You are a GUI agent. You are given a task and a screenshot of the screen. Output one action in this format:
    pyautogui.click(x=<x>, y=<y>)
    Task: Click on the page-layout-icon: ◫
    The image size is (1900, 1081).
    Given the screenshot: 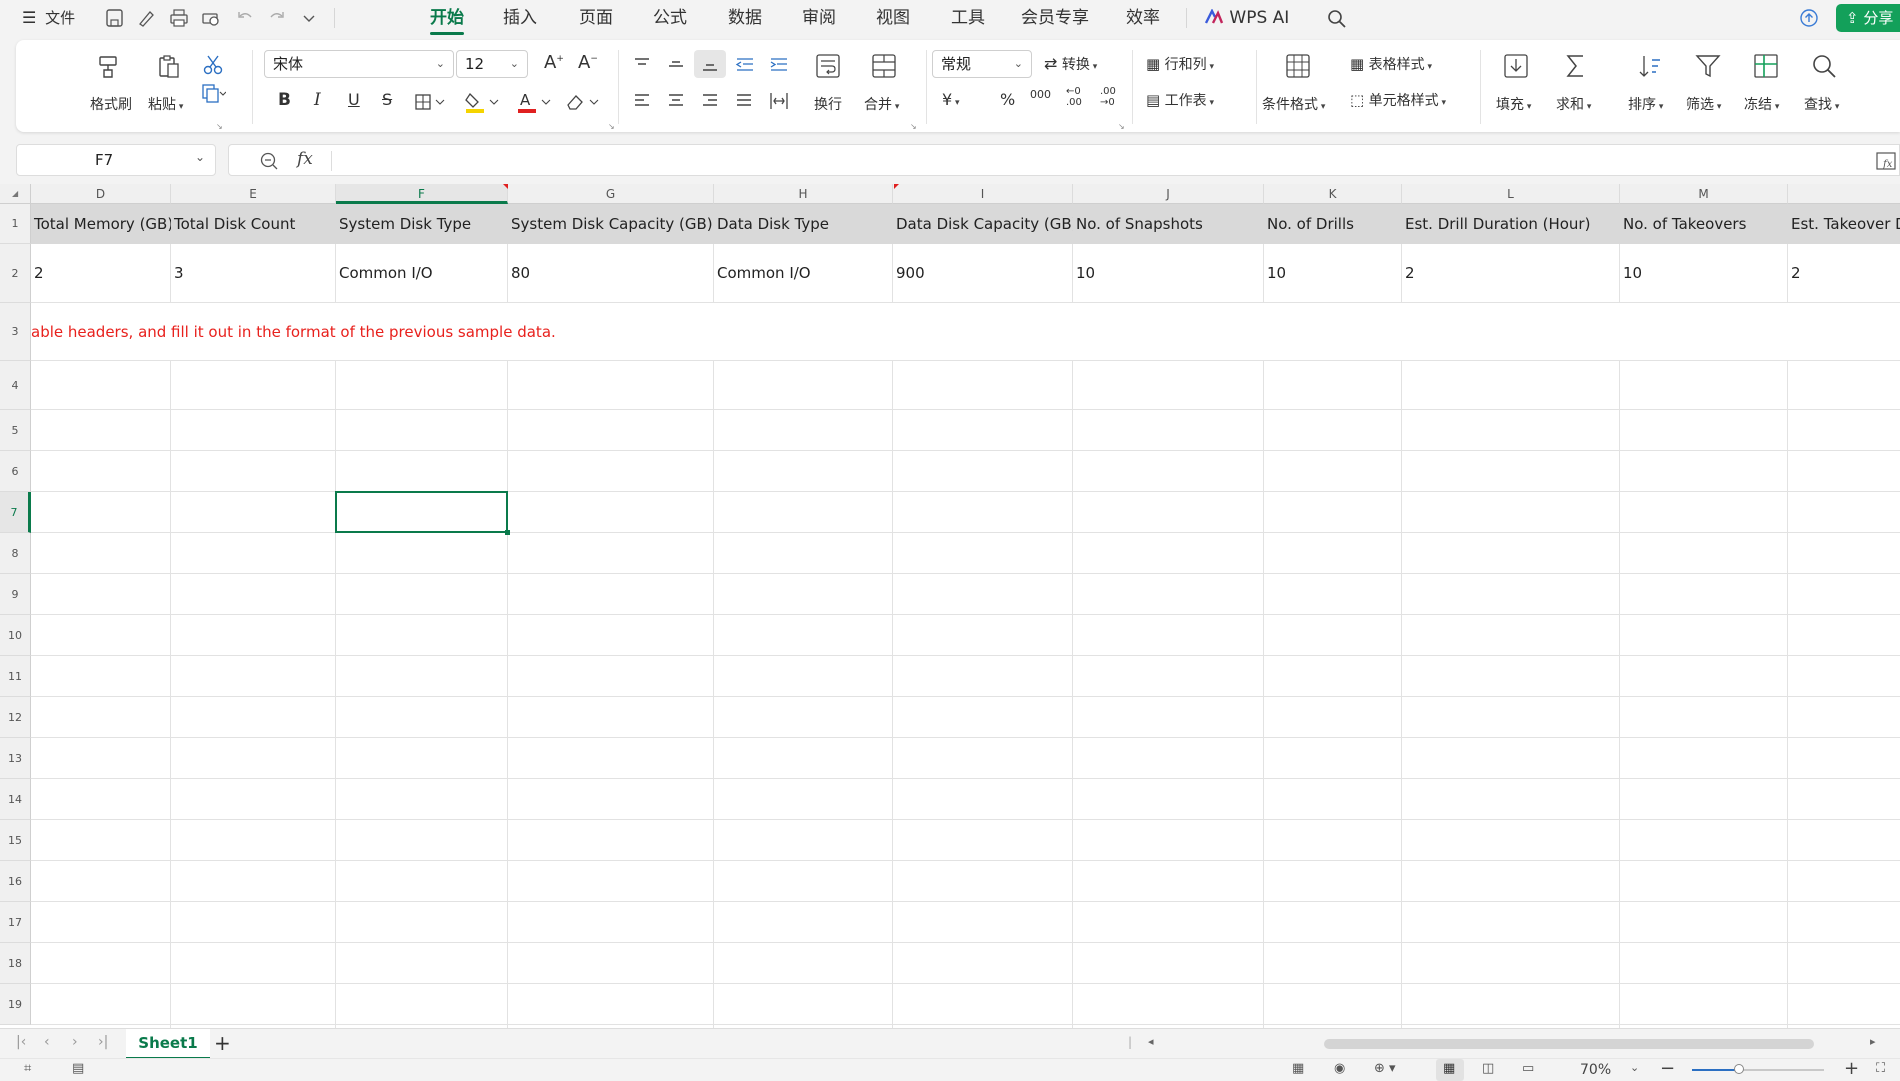 What is the action you would take?
    pyautogui.click(x=1488, y=1068)
    